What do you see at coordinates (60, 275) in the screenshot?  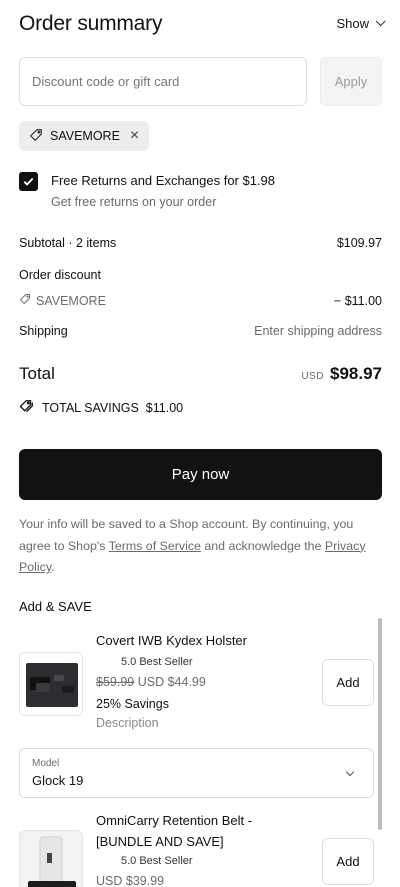 I see `order-discount-label: Order discount` at bounding box center [60, 275].